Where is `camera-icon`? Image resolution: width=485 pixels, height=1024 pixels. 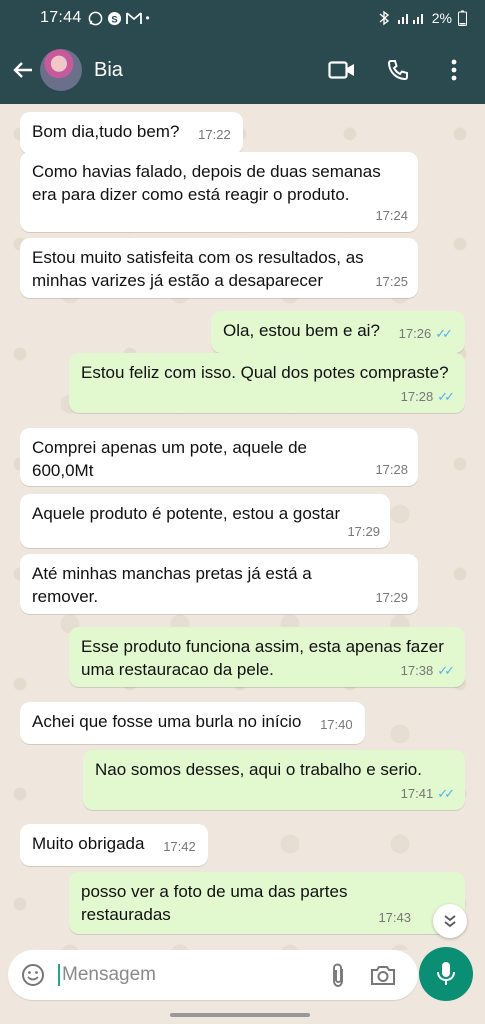
camera-icon is located at coordinates (383, 975).